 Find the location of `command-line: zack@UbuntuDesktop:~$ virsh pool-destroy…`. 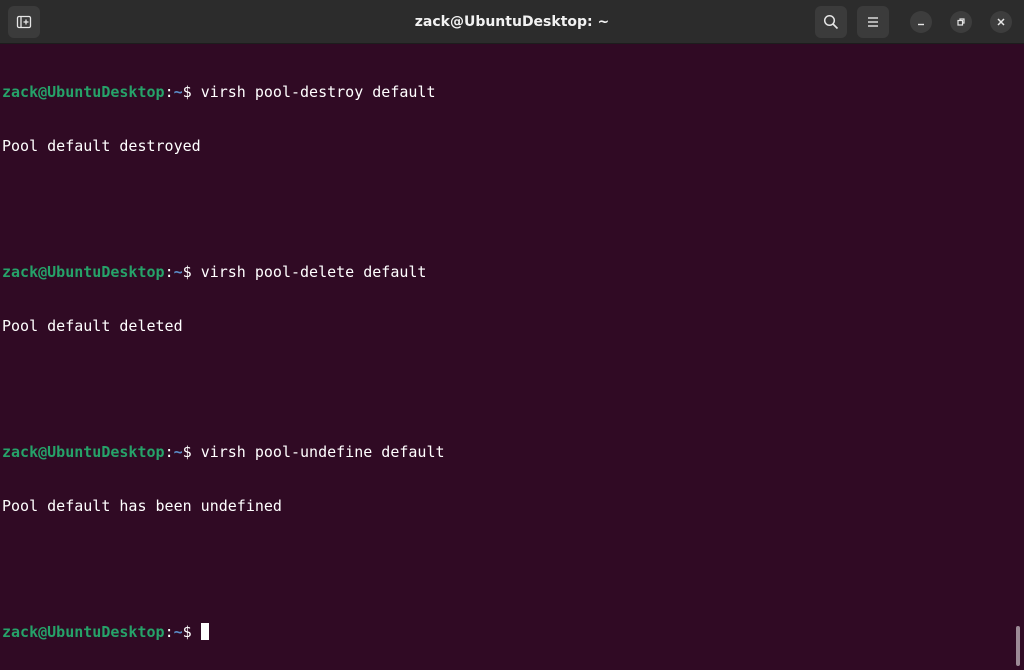

command-line: zack@UbuntuDesktop:~$ virsh pool-destroy… is located at coordinates (507, 92).